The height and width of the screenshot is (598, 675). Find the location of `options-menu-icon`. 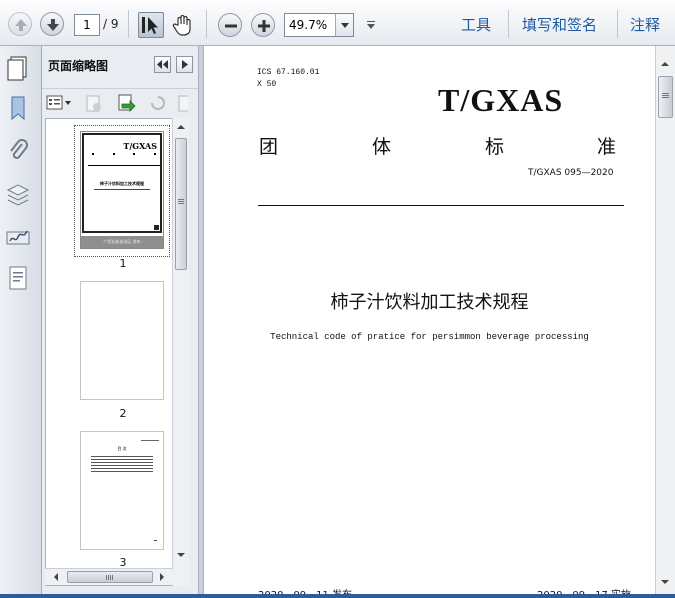

options-menu-icon is located at coordinates (58, 102).